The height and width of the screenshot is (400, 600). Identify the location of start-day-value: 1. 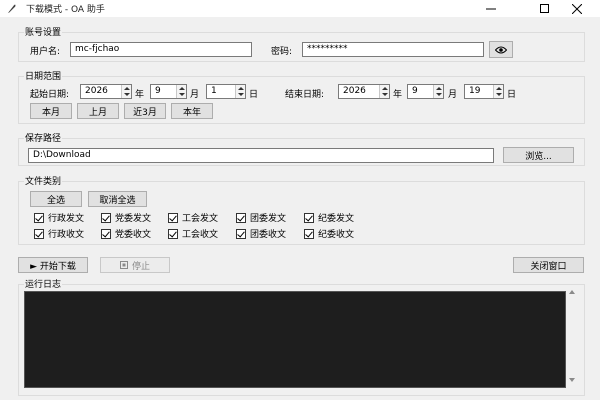
(214, 91).